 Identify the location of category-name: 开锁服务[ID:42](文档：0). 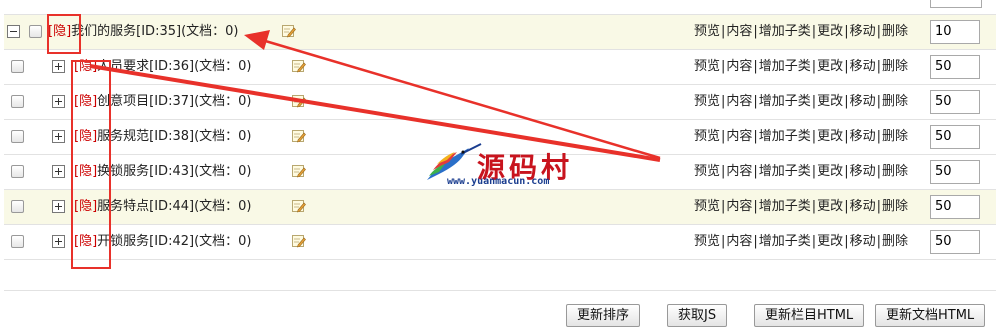
(174, 241).